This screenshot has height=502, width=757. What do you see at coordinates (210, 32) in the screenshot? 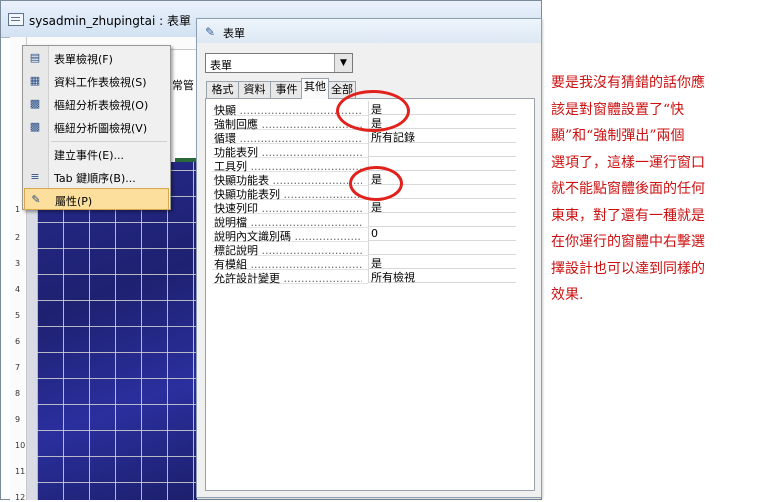
I see `property-sheet-icon: ✎` at bounding box center [210, 32].